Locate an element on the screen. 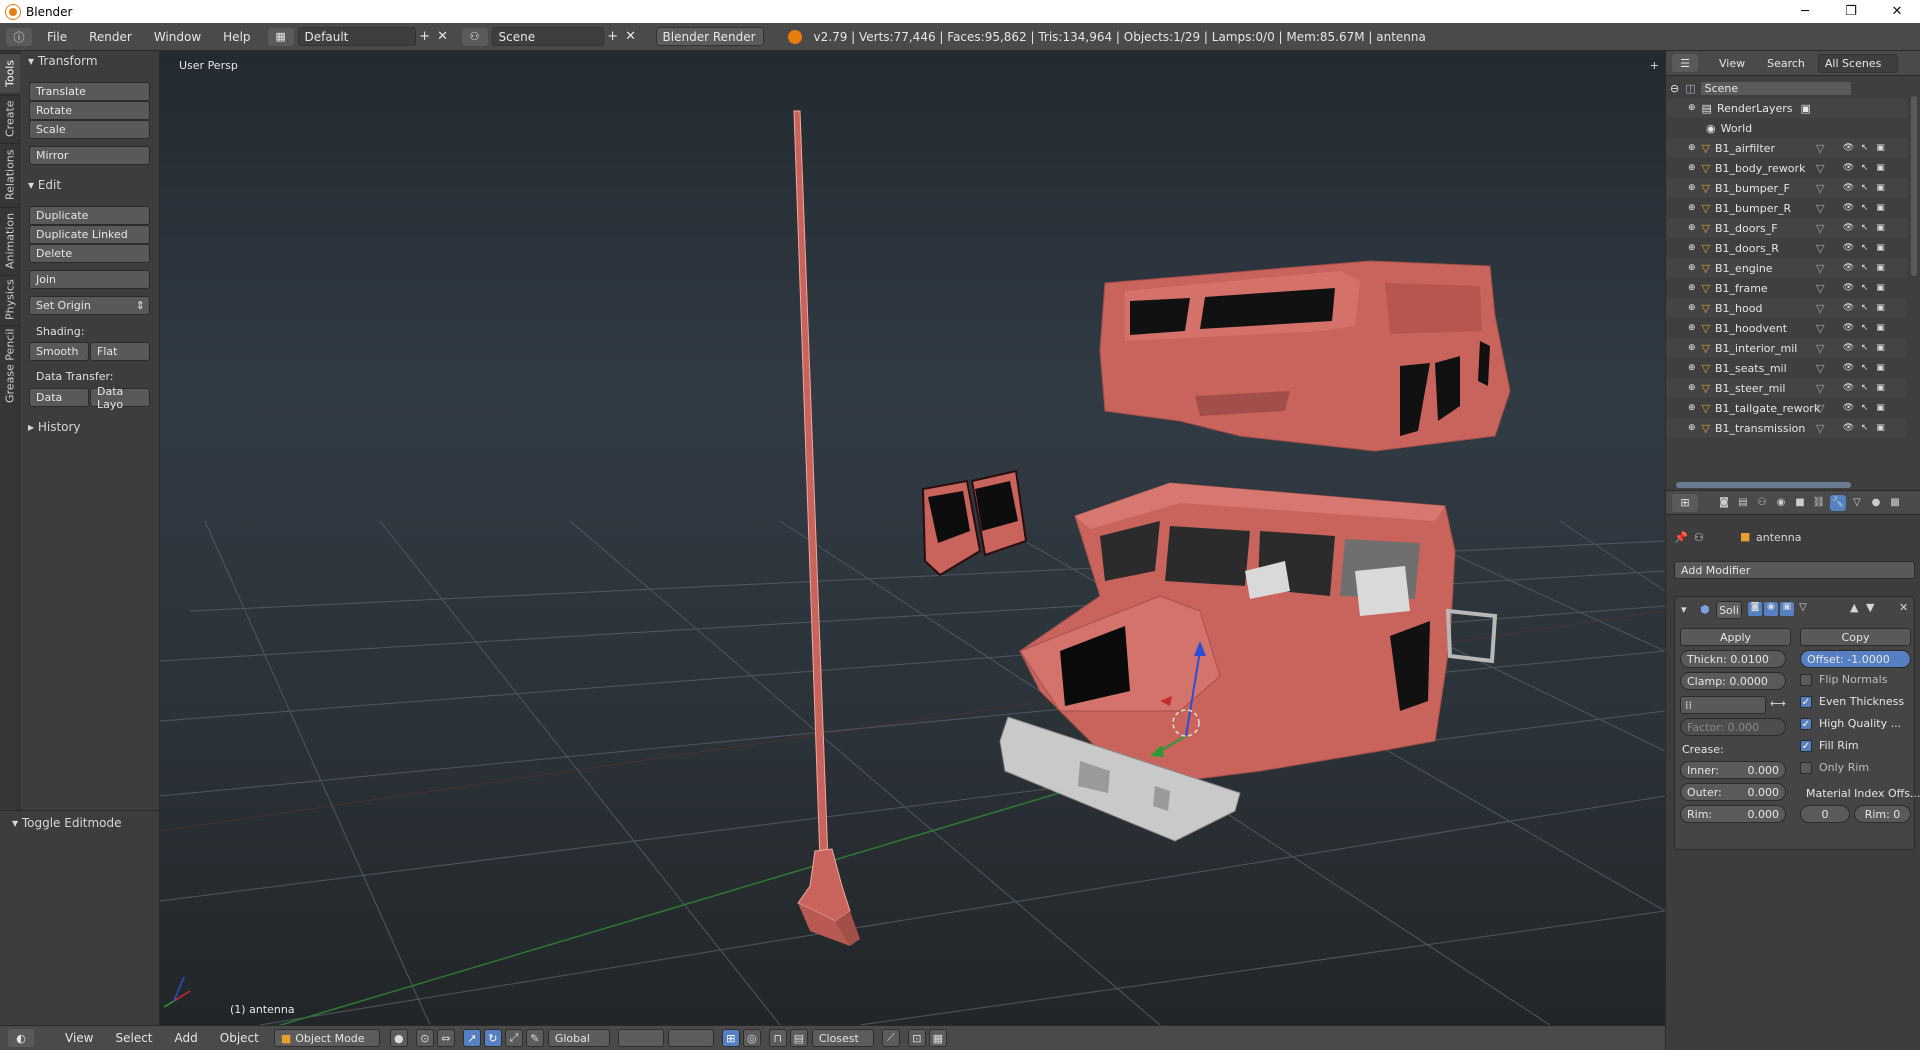 The height and width of the screenshot is (1050, 1920). outliner-row-object: ⊕ ▽ B1_seats_mil ▽ 👁 ↖ ▣ is located at coordinates (1786, 368).